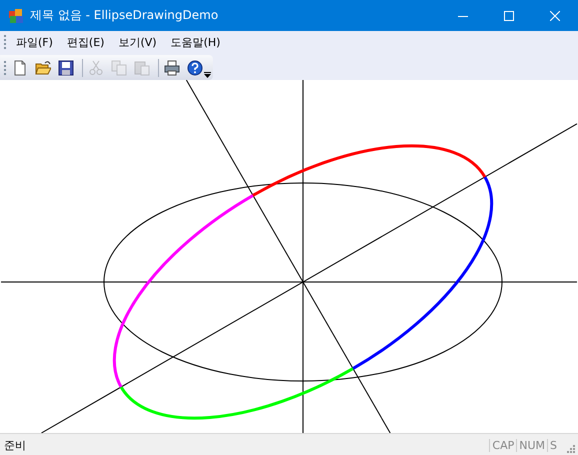 This screenshot has width=578, height=455. I want to click on size-grip-icon, so click(570, 448).